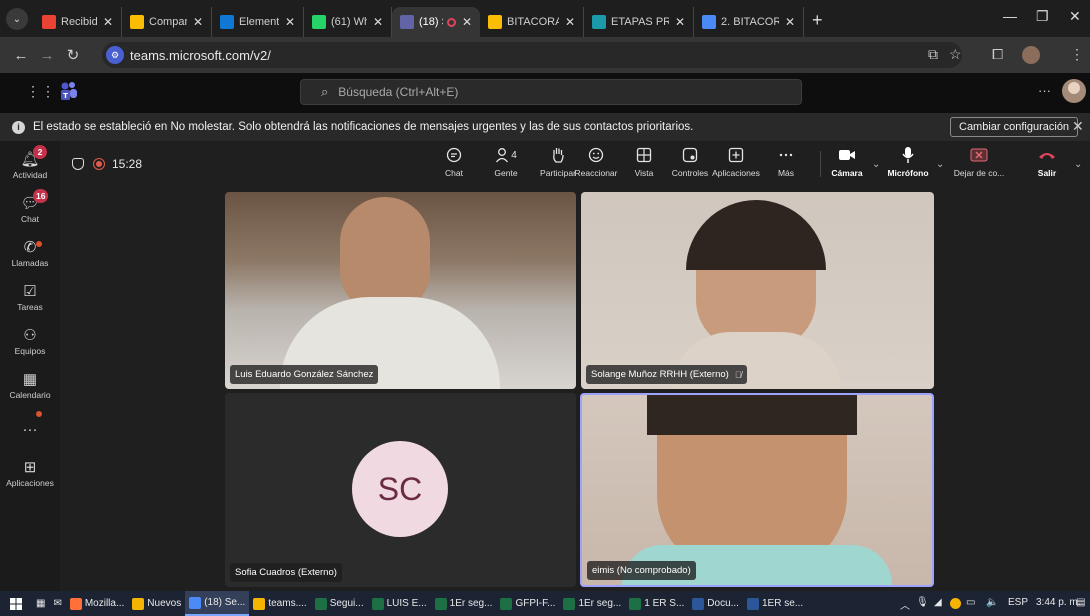 The image size is (1090, 616). I want to click on settings-more-icon: ···, so click(1044, 90).